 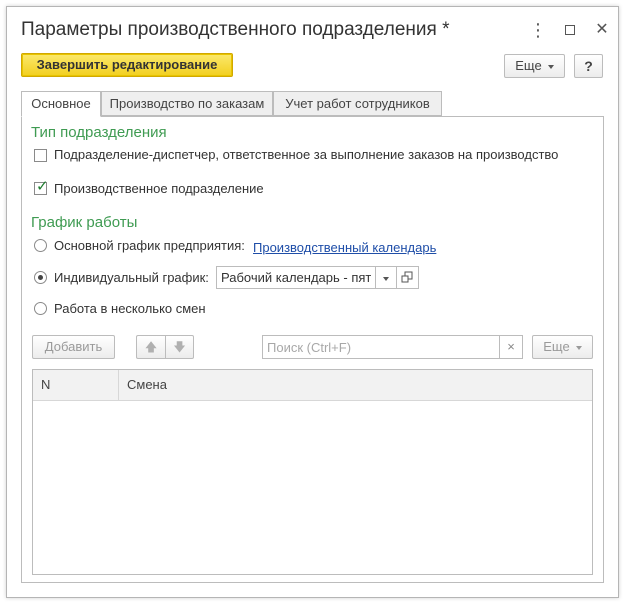 What do you see at coordinates (355, 385) in the screenshot?
I see `column-header-shift: Смена` at bounding box center [355, 385].